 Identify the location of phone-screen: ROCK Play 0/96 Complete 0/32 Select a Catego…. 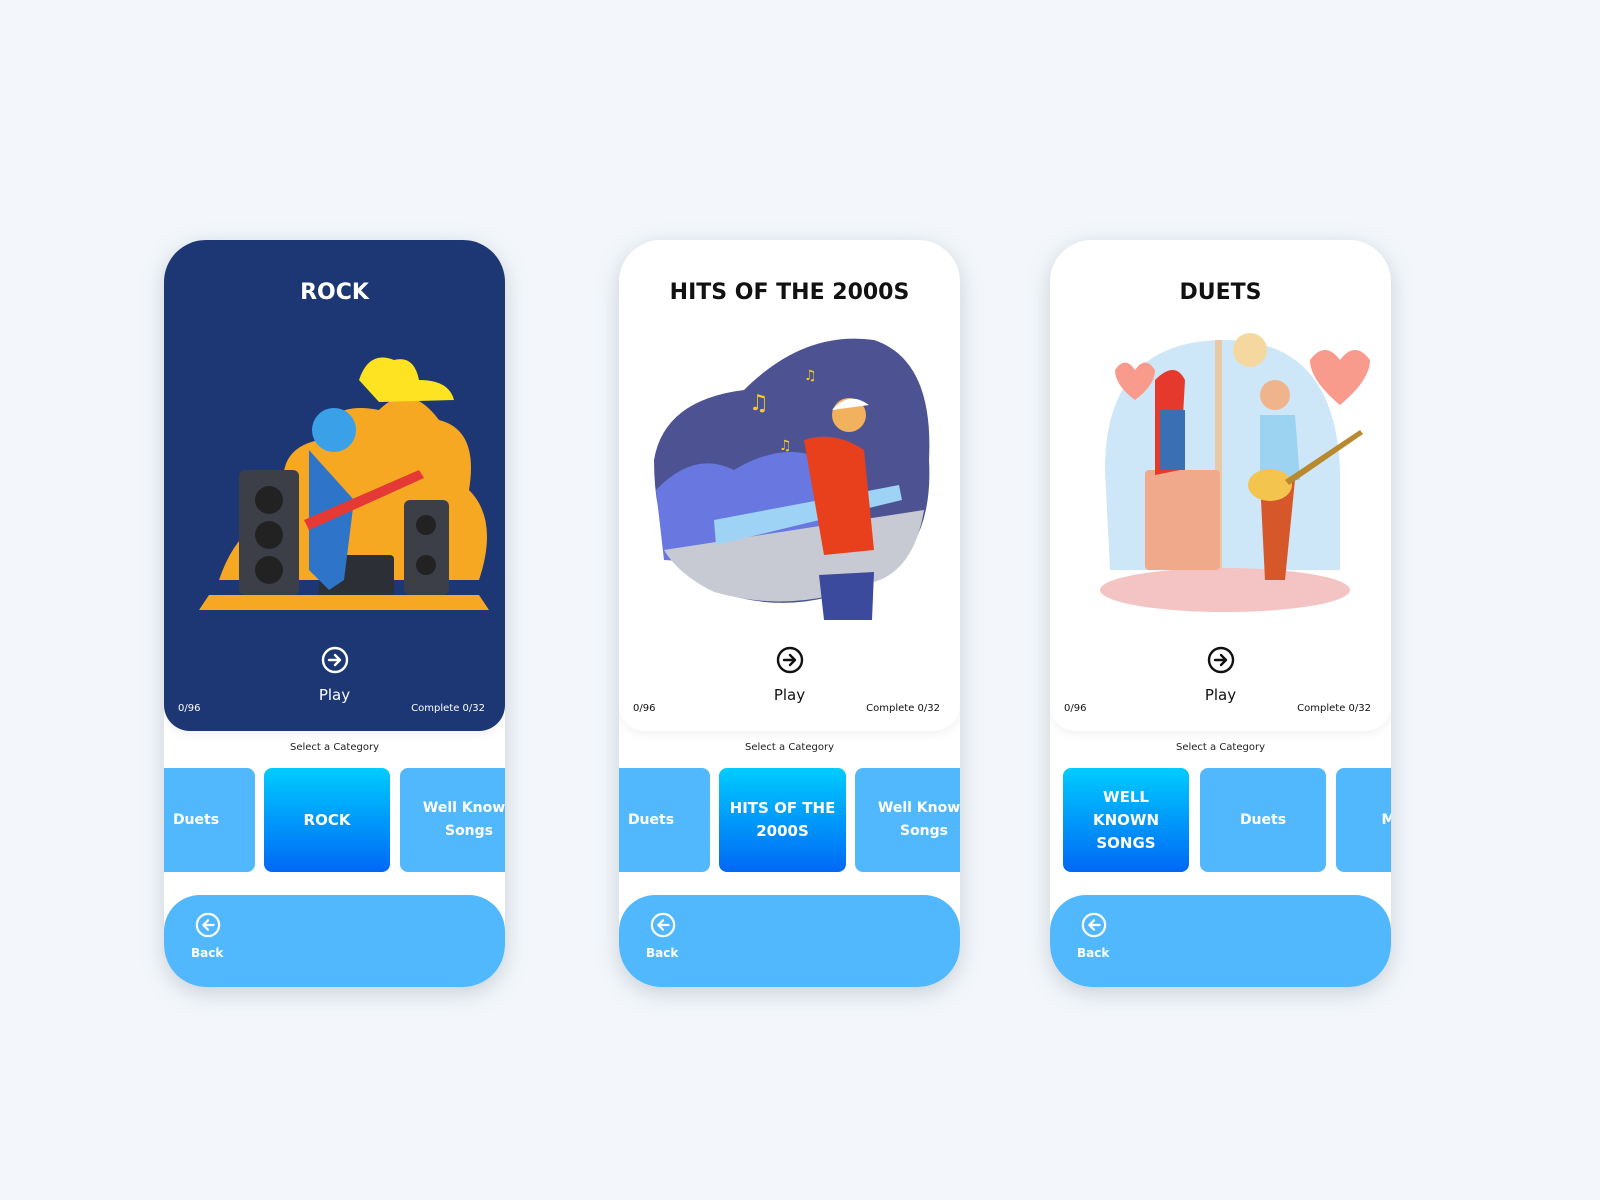
(334, 613).